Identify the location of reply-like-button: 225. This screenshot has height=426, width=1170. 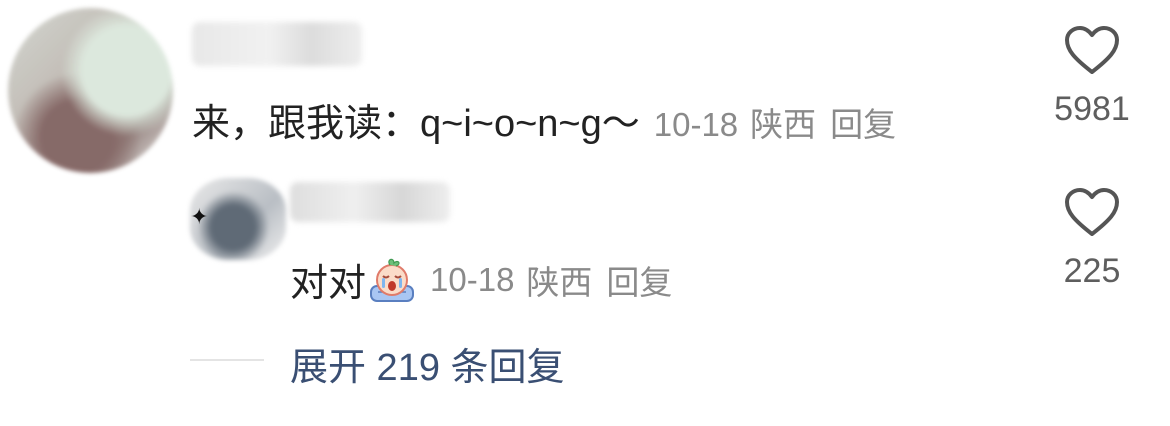
(1092, 239).